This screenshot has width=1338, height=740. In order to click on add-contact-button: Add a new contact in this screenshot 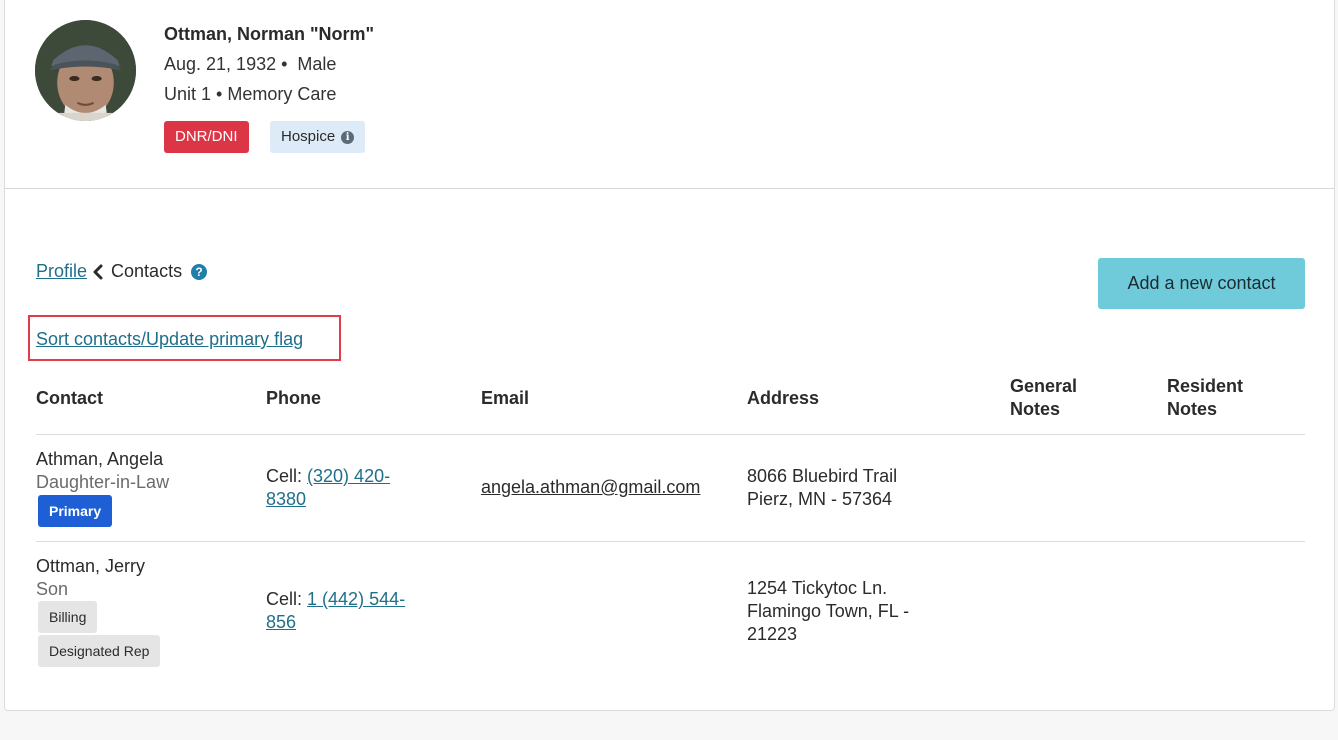, I will do `click(1201, 283)`.